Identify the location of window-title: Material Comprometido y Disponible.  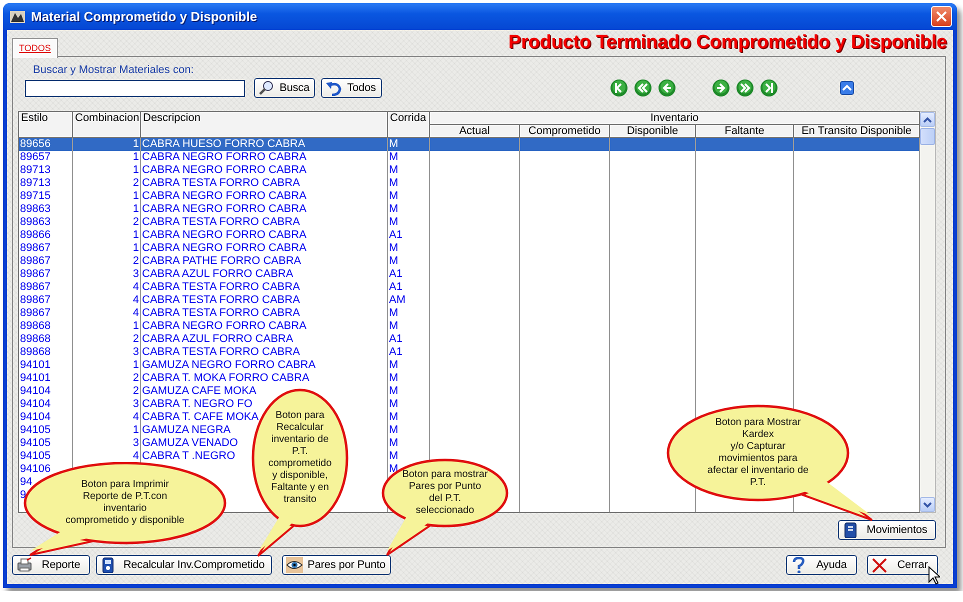
(144, 16).